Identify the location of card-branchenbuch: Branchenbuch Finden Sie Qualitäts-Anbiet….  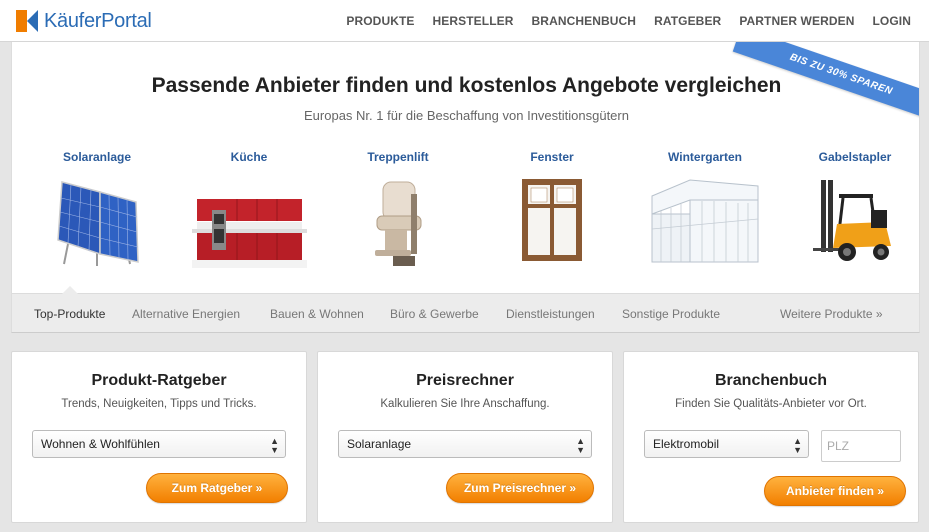
(771, 437).